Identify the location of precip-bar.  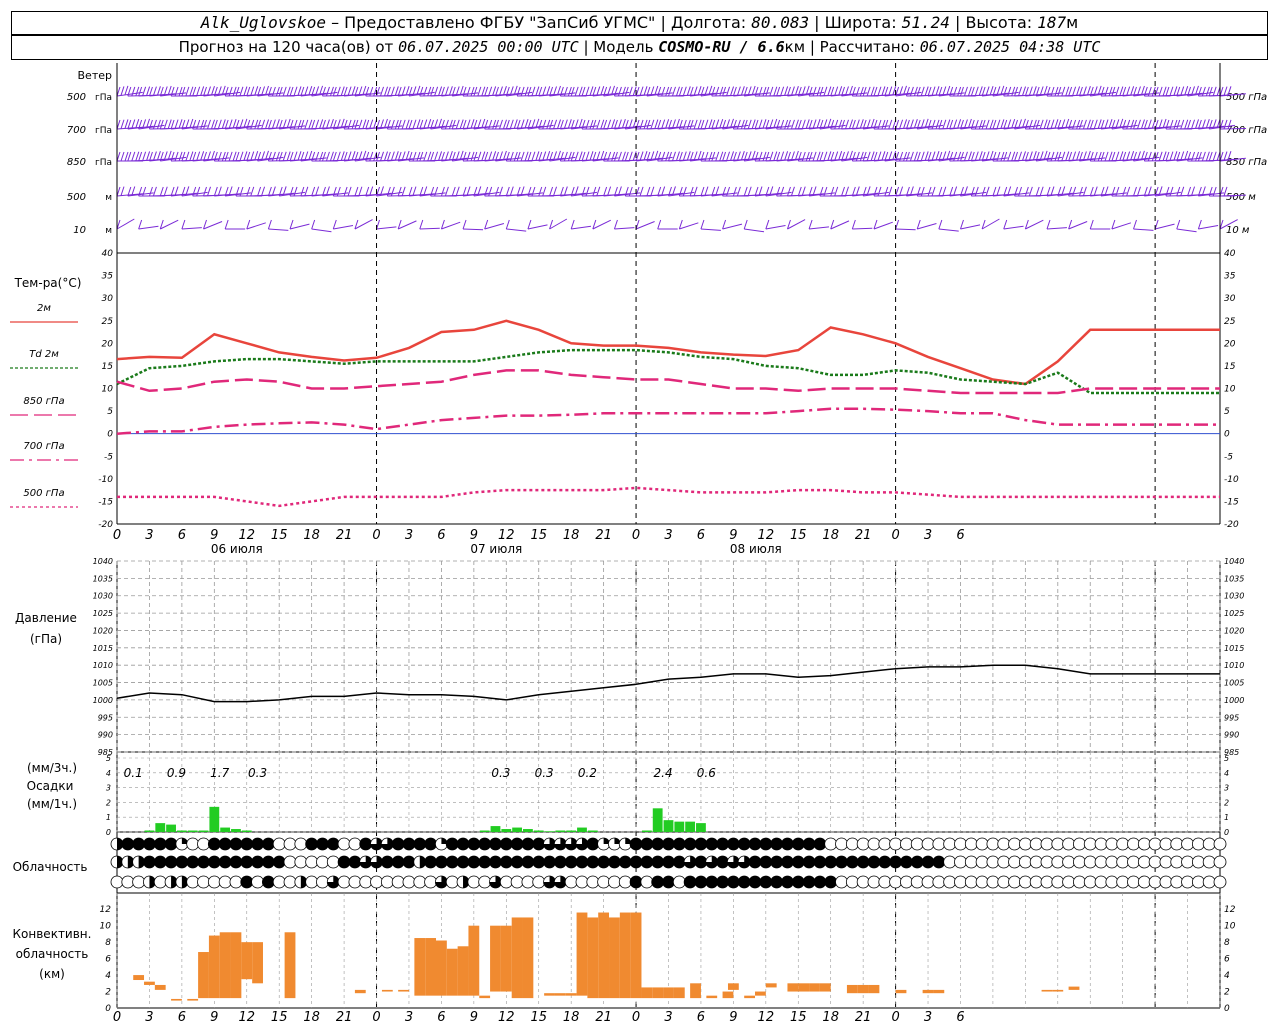
(506, 830).